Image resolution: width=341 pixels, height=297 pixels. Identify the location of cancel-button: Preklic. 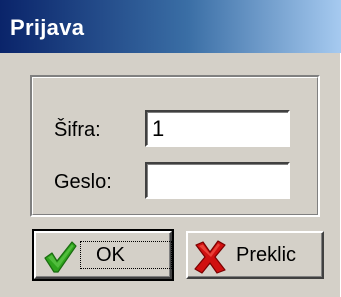
(255, 255).